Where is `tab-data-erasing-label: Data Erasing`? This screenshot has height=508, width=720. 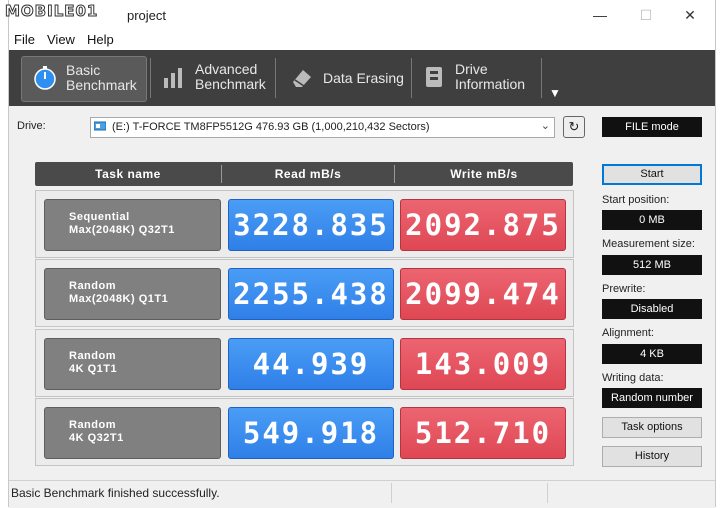
tab-data-erasing-label: Data Erasing is located at coordinates (363, 78).